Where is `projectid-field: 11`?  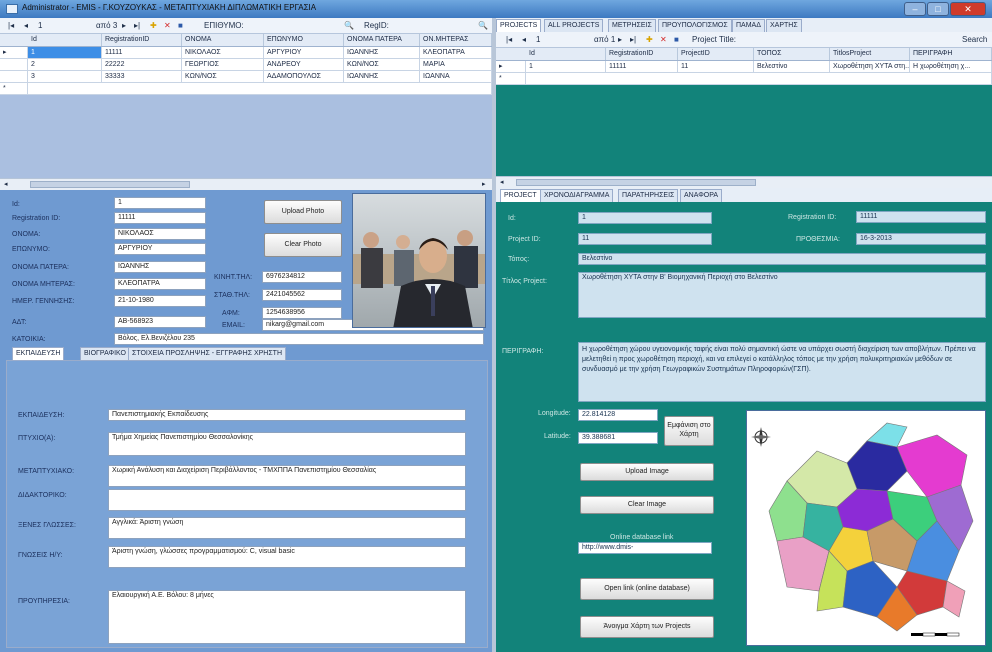
projectid-field: 11 is located at coordinates (645, 239).